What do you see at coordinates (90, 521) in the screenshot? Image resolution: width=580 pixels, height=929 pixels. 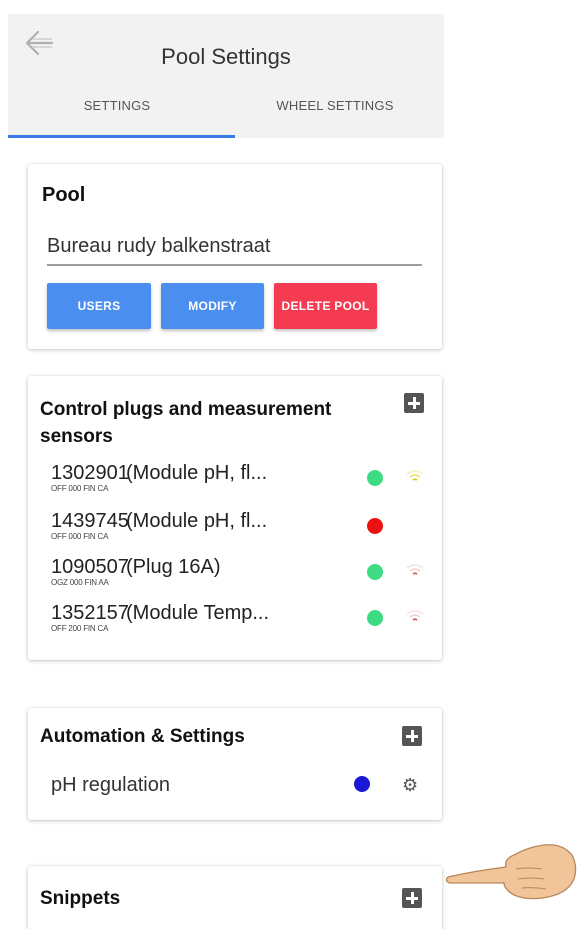 I see `sensor-id: 1439745` at bounding box center [90, 521].